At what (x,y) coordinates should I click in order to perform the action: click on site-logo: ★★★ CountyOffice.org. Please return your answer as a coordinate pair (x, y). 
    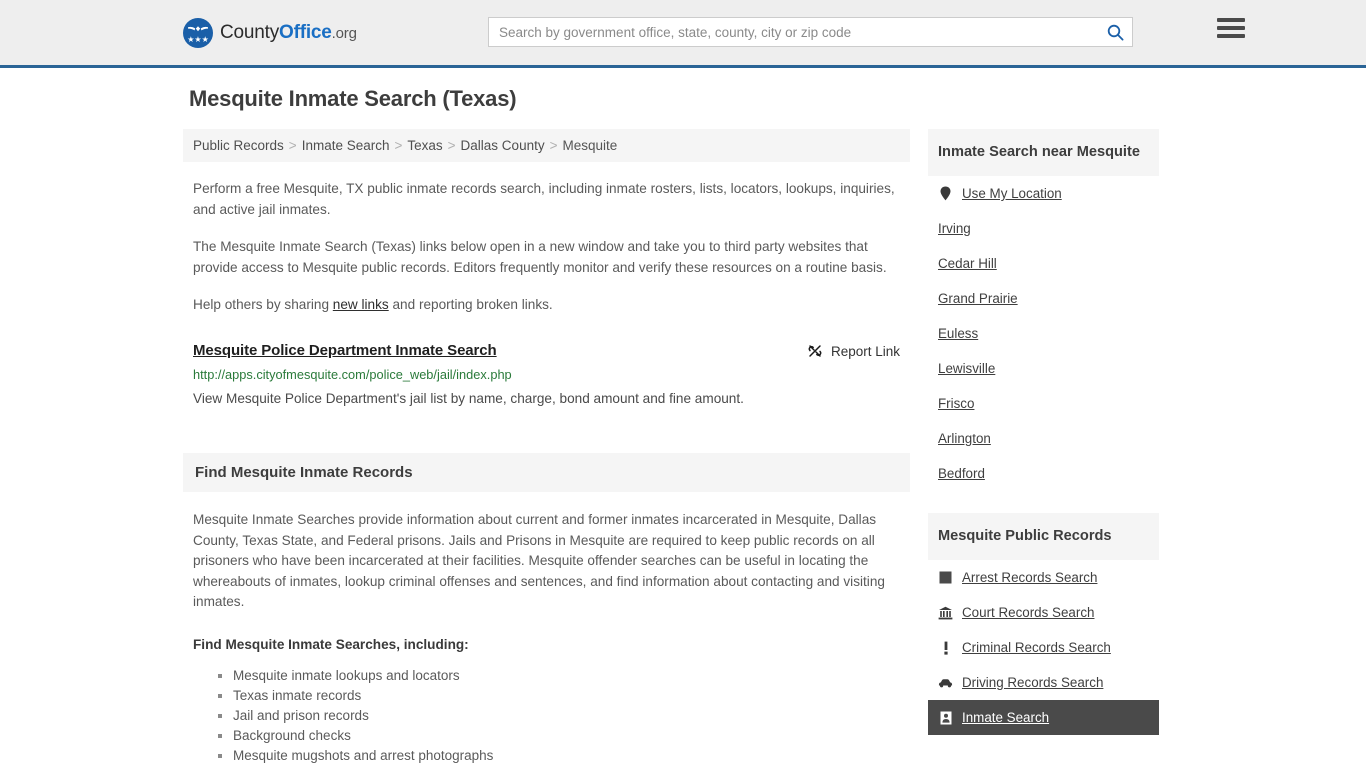
    Looking at the image, I should click on (270, 32).